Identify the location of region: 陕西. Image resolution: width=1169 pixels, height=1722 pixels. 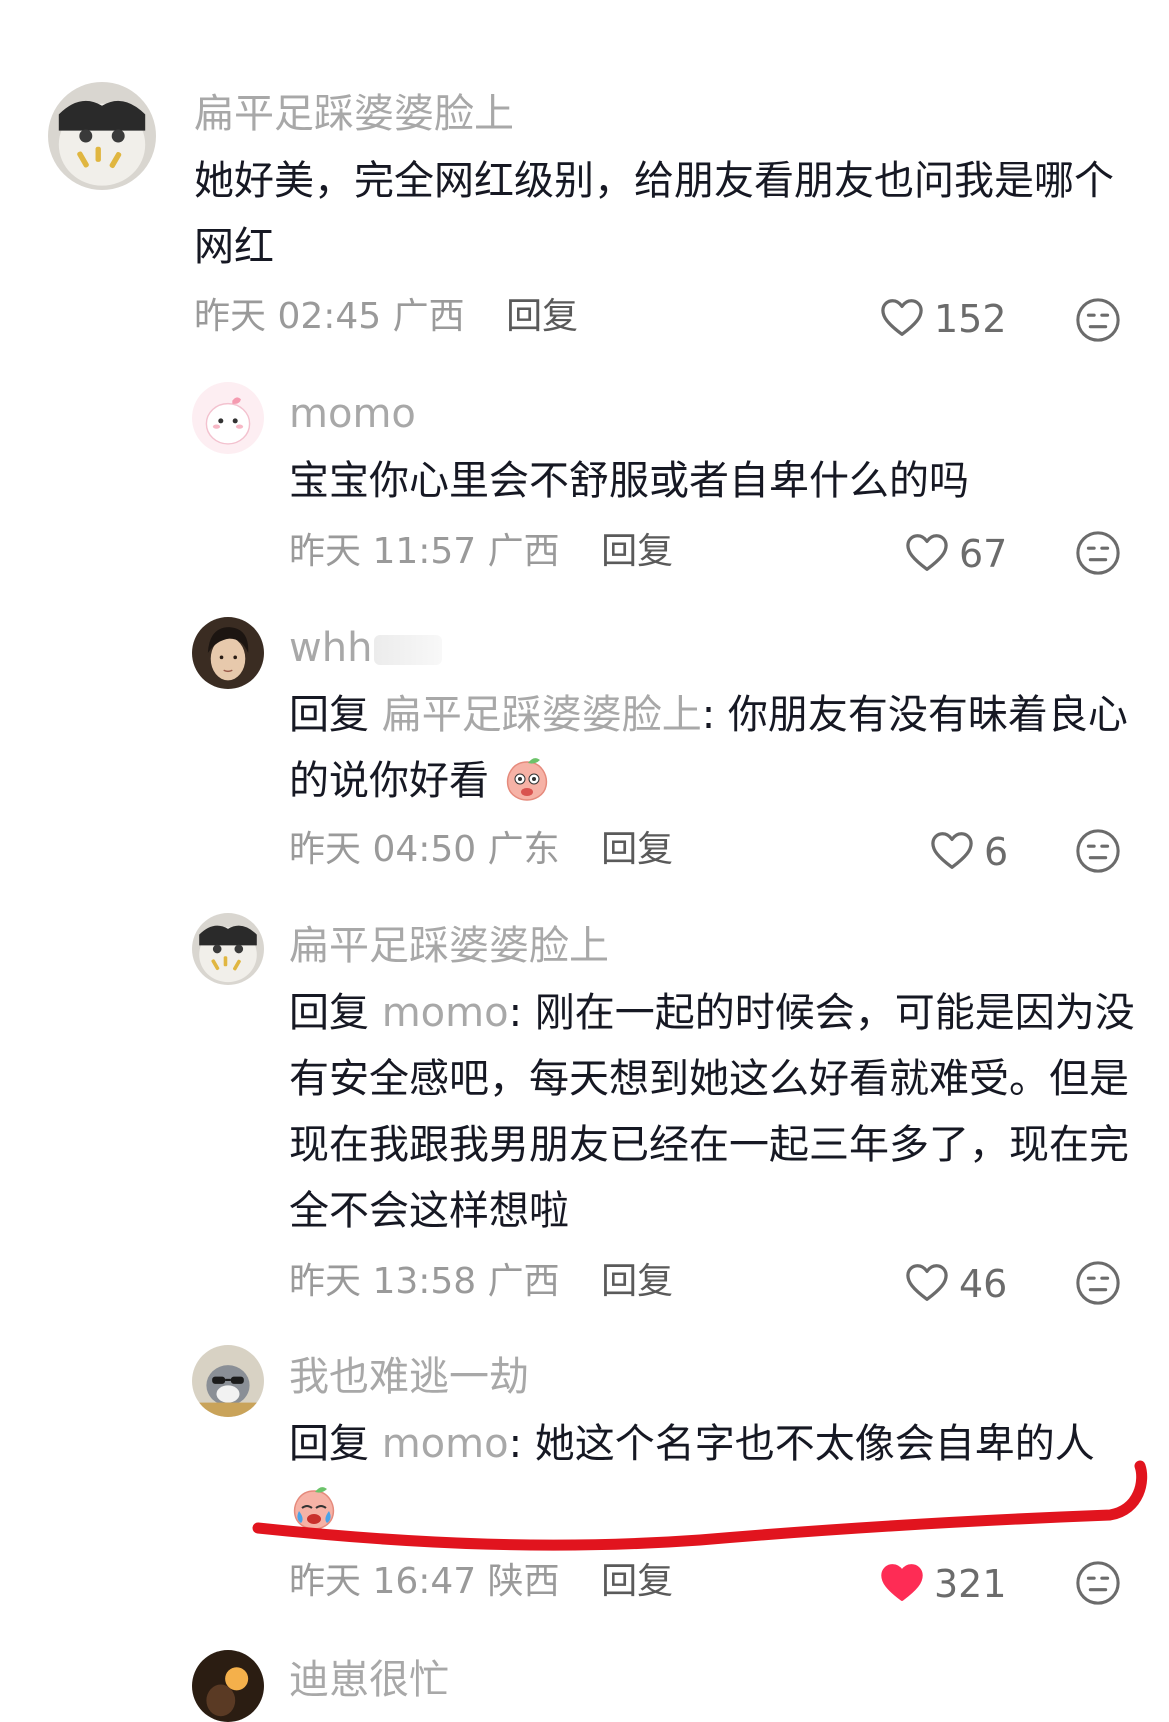
(523, 1581).